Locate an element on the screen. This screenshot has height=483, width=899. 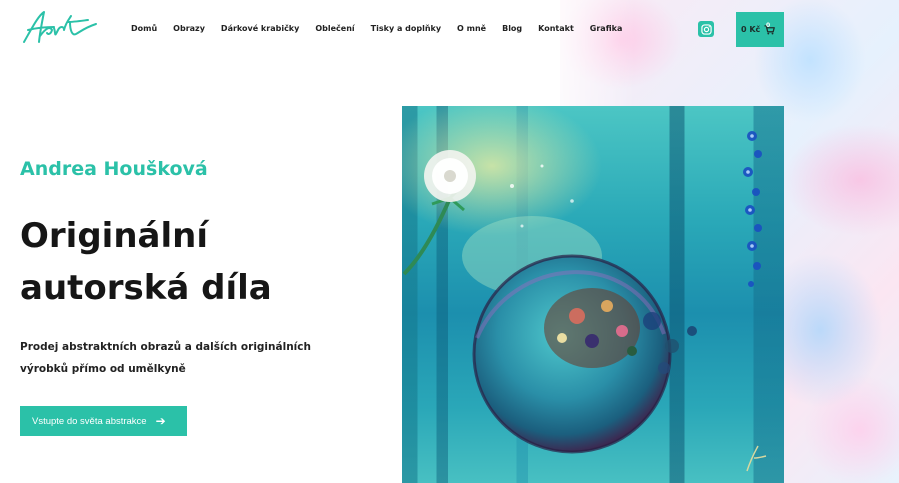
nav-item-obleceni: Oblečení is located at coordinates (334, 28).